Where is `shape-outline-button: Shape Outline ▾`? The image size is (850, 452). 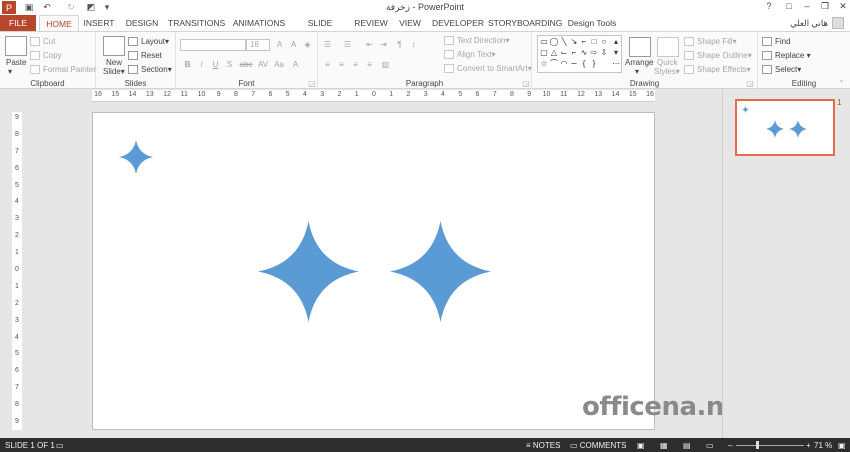 shape-outline-button: Shape Outline ▾ is located at coordinates (718, 55).